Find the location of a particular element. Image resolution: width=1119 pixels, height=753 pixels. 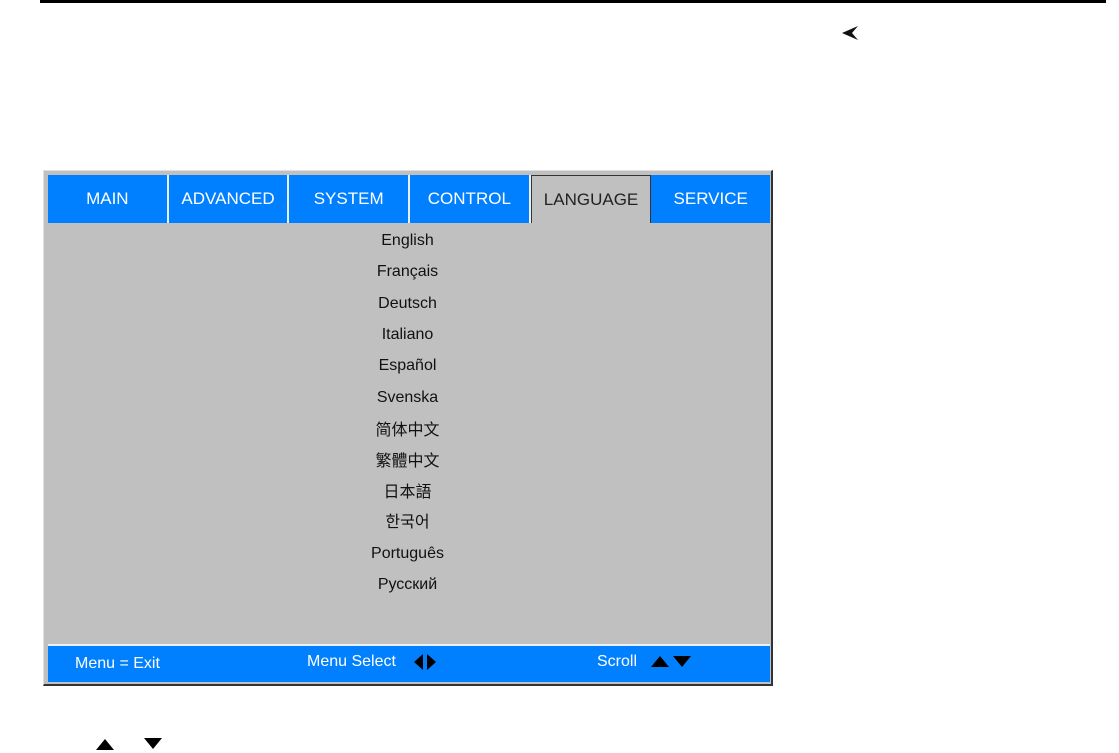

language-option-swedish: Svenska is located at coordinates (407, 398).